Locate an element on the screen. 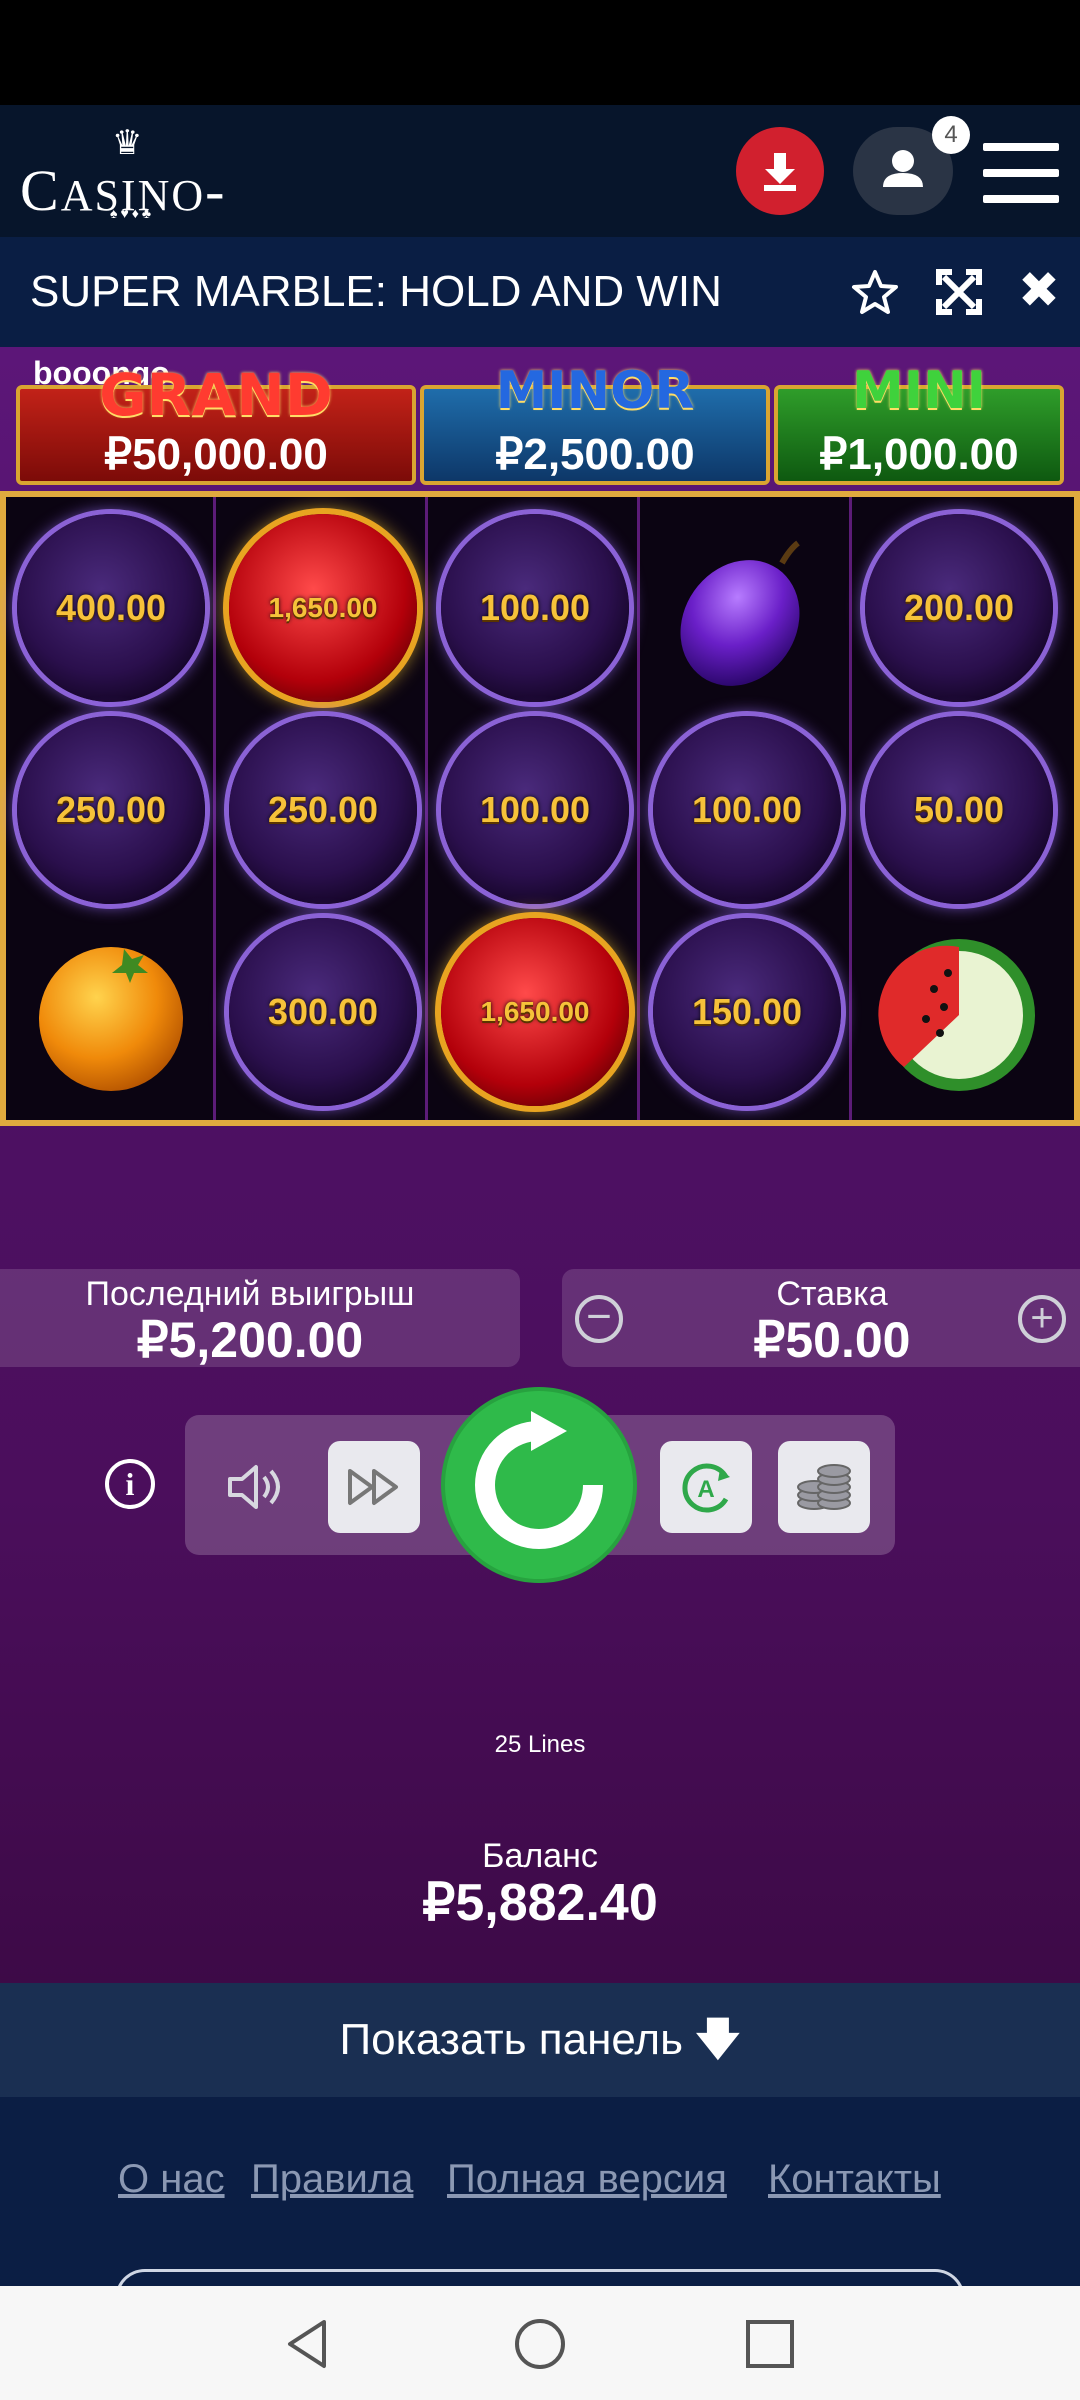  hamburger-menu-button is located at coordinates (1021, 173).